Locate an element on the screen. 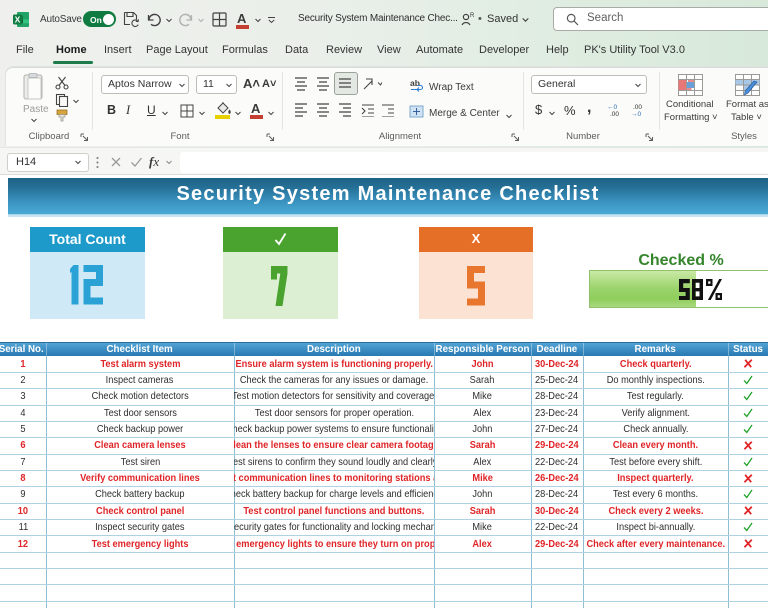 Image resolution: width=768 pixels, height=608 pixels. svg-text: →0 is located at coordinates (636, 114).